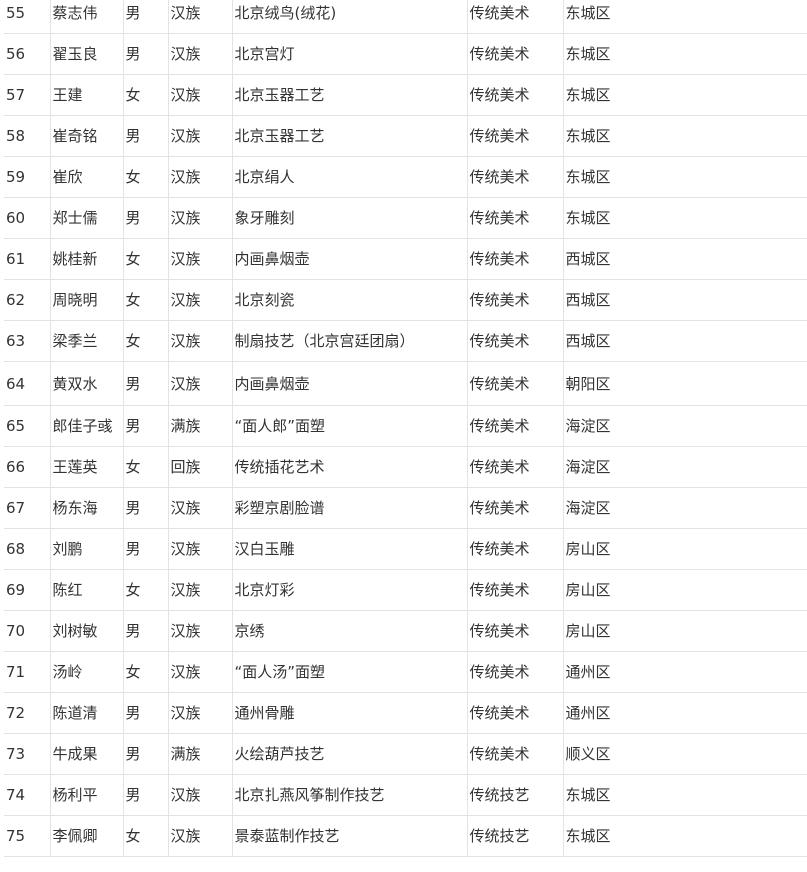 The image size is (807, 872). Describe the element at coordinates (349, 672) in the screenshot. I see `cell-project: “面人汤”面塑` at that location.